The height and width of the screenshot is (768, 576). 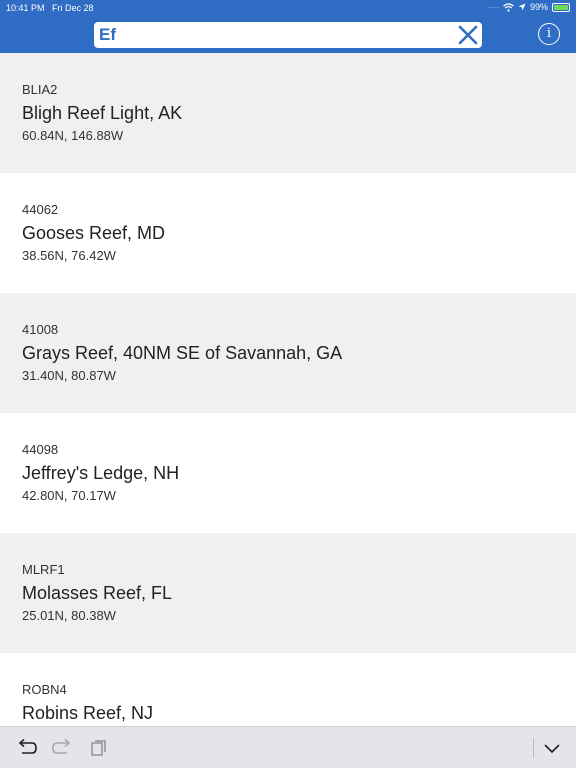 What do you see at coordinates (102, 113) in the screenshot?
I see `station-name: Bligh Reef Light, AK` at bounding box center [102, 113].